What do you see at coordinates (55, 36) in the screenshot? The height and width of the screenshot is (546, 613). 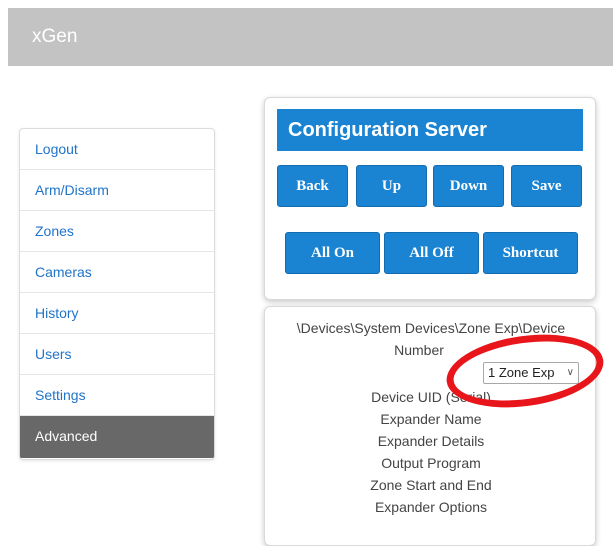 I see `app-title: xGen` at bounding box center [55, 36].